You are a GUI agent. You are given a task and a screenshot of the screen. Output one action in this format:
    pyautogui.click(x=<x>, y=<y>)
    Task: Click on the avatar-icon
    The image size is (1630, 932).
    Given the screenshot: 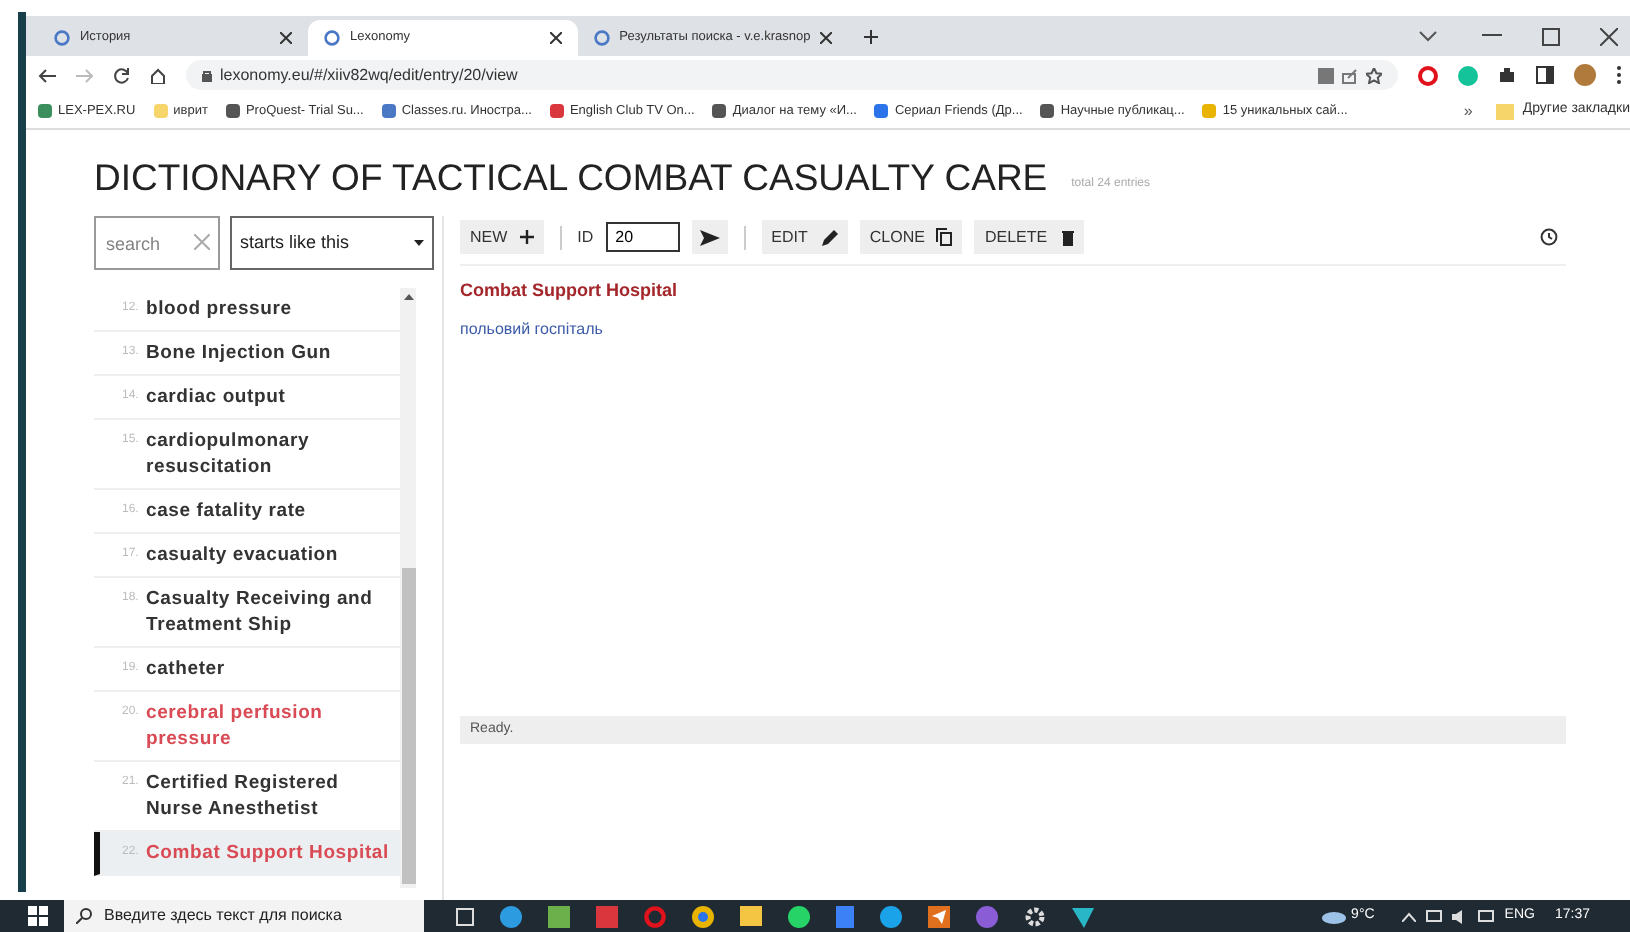 What is the action you would take?
    pyautogui.click(x=1585, y=75)
    